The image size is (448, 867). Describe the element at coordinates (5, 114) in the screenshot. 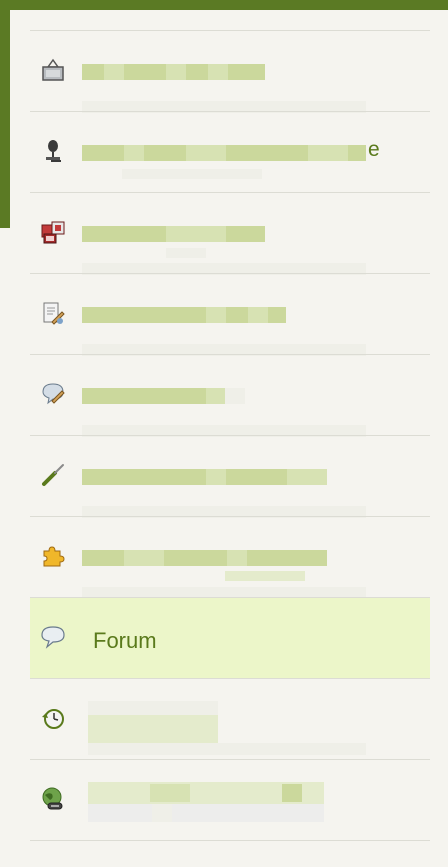

I see `left-accent-bar` at that location.